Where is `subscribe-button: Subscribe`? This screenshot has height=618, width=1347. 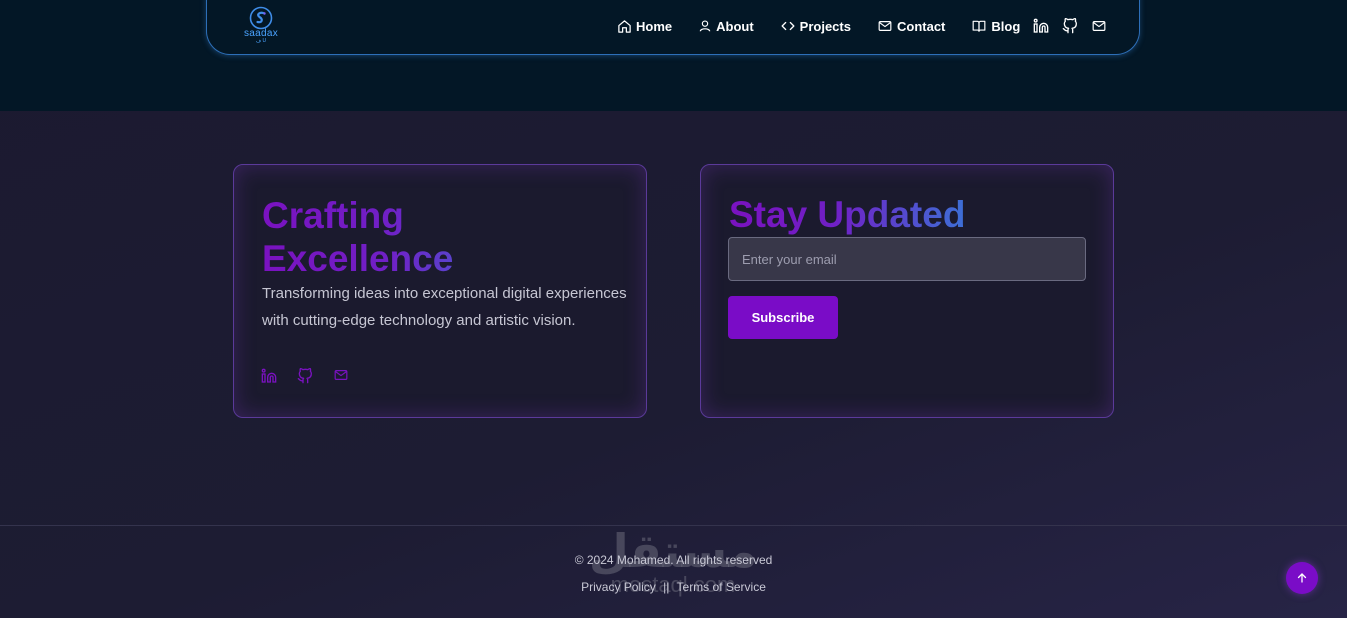 subscribe-button: Subscribe is located at coordinates (783, 317).